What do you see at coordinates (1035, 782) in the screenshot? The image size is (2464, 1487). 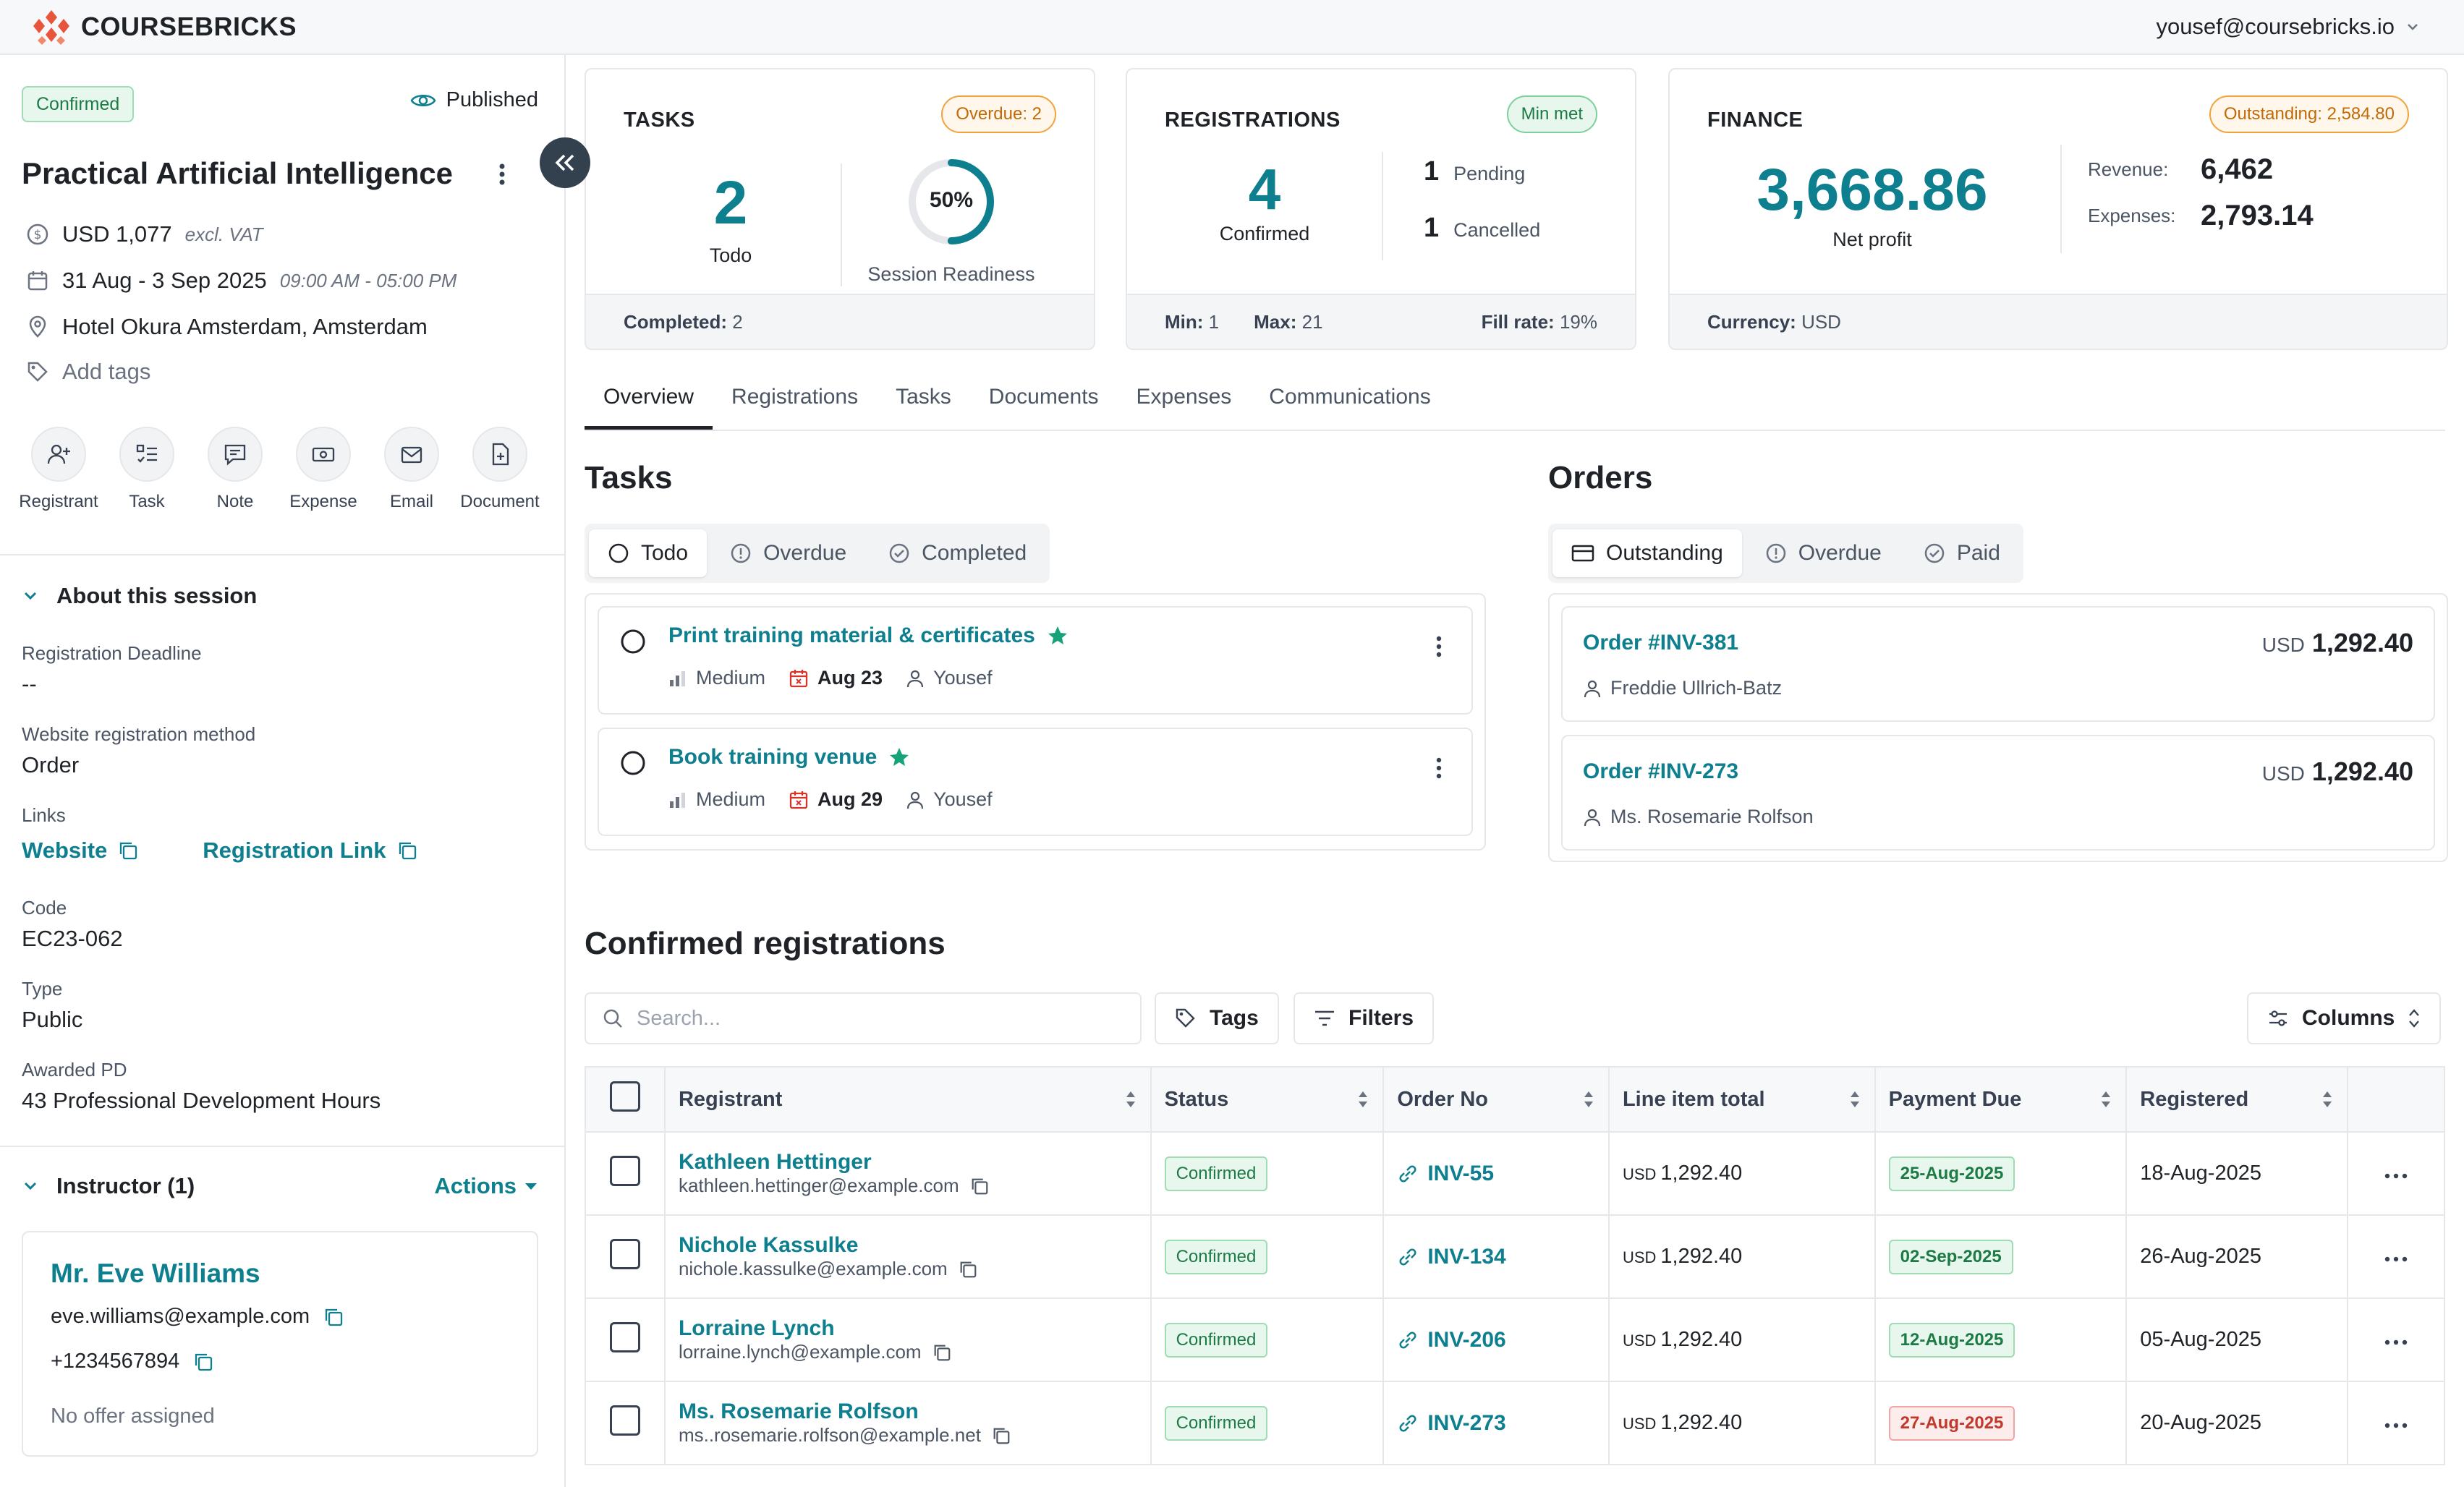 I see `task-item: Book training venue Medium Aug 29 Yousef` at bounding box center [1035, 782].